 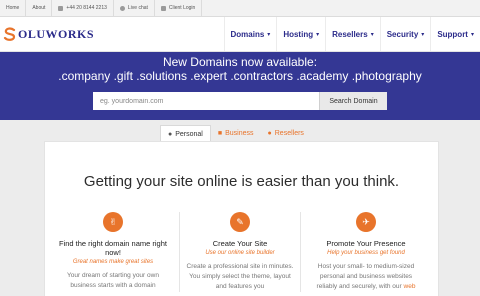 I want to click on feature-subtitle: Help your business get found, so click(x=366, y=253).